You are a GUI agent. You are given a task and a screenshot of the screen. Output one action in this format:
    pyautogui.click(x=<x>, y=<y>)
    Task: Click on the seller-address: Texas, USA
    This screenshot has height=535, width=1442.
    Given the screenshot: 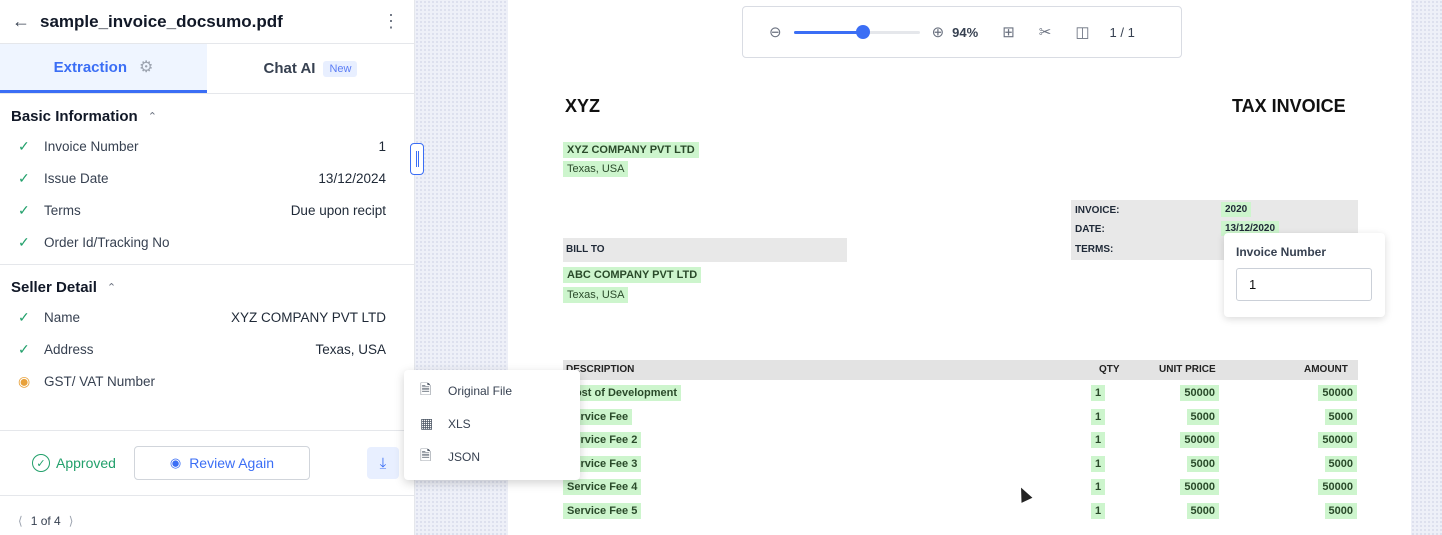 What is the action you would take?
    pyautogui.click(x=596, y=169)
    